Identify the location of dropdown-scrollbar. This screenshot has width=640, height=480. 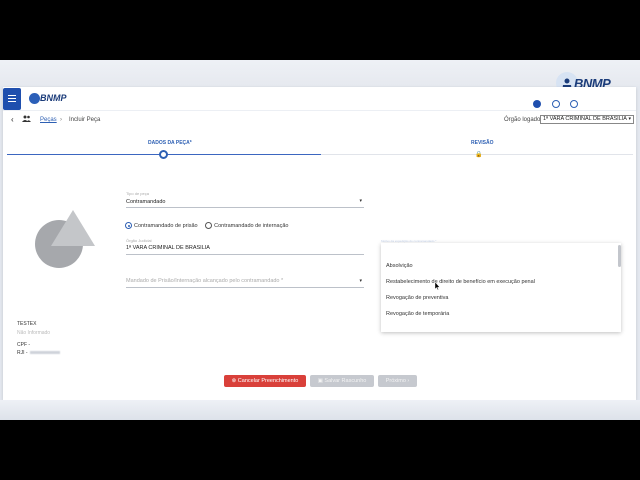
(619, 256).